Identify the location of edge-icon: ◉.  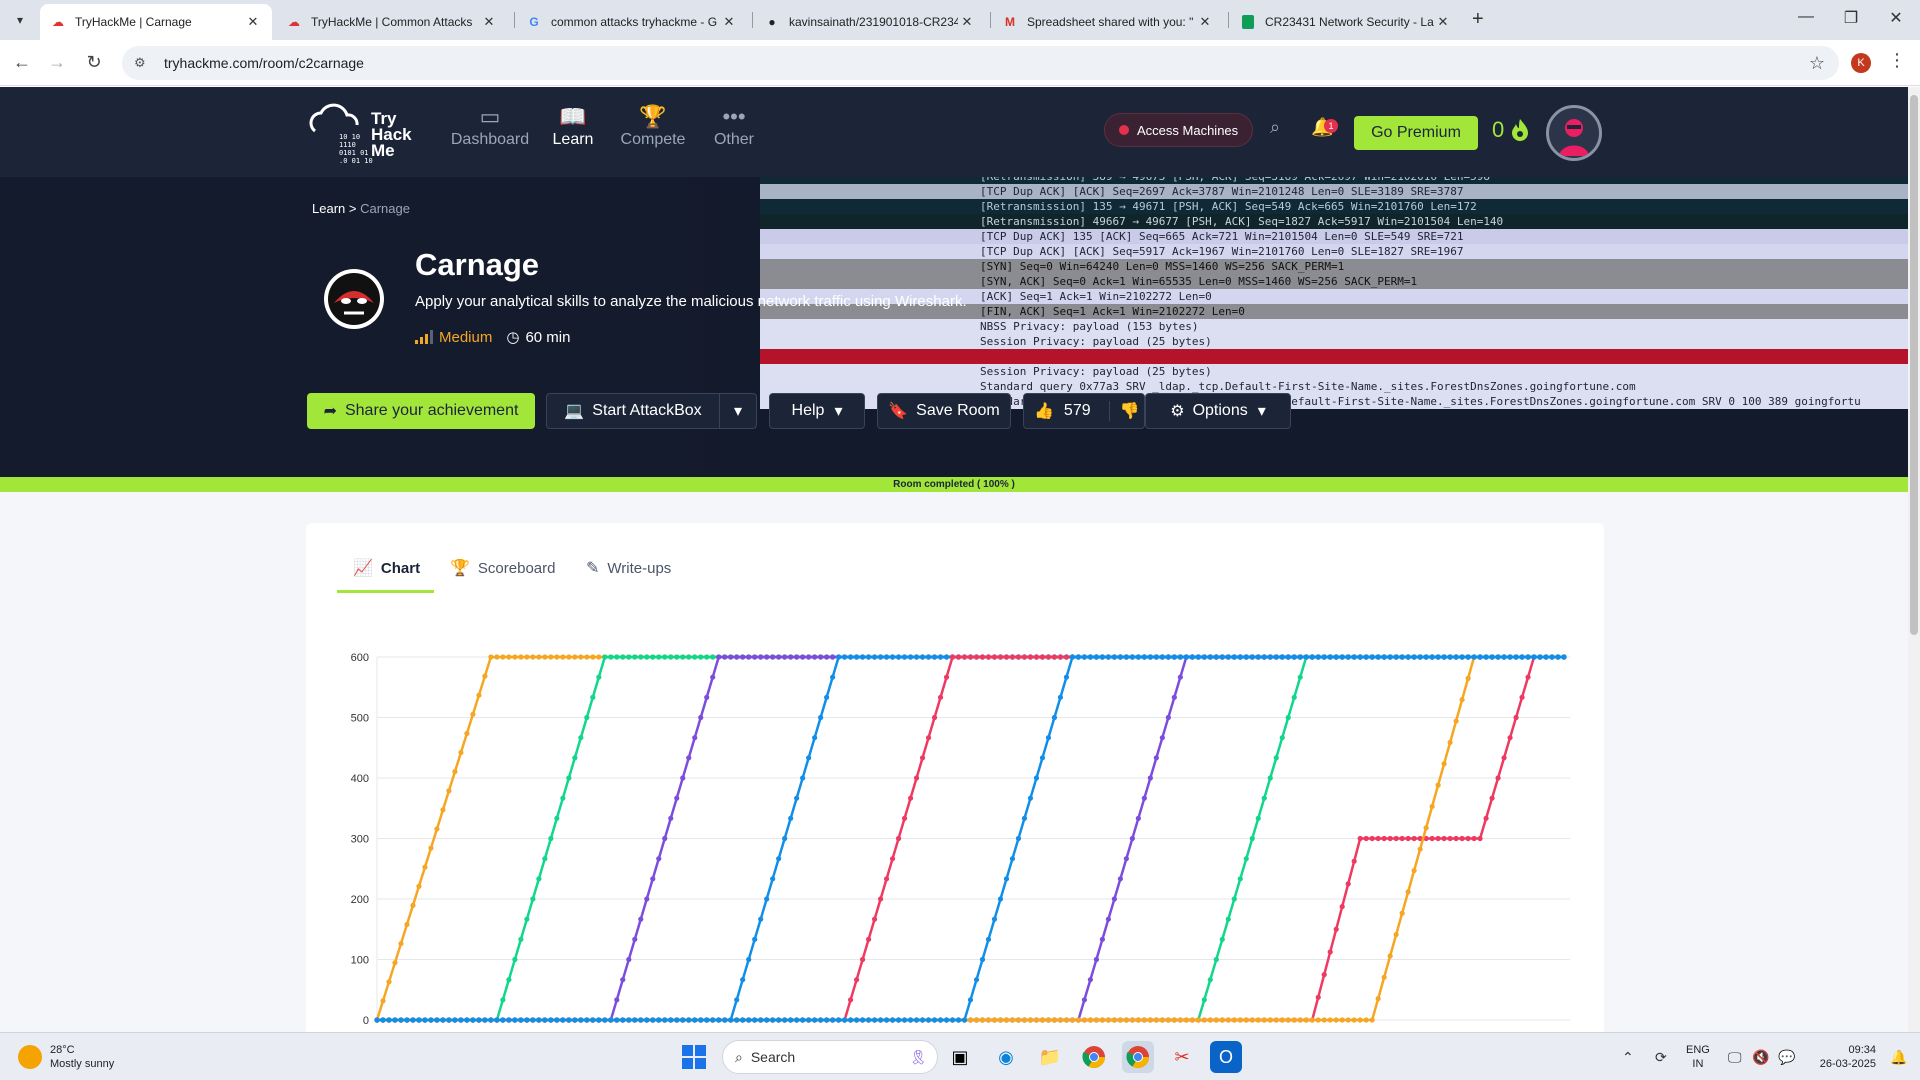
(1006, 1057).